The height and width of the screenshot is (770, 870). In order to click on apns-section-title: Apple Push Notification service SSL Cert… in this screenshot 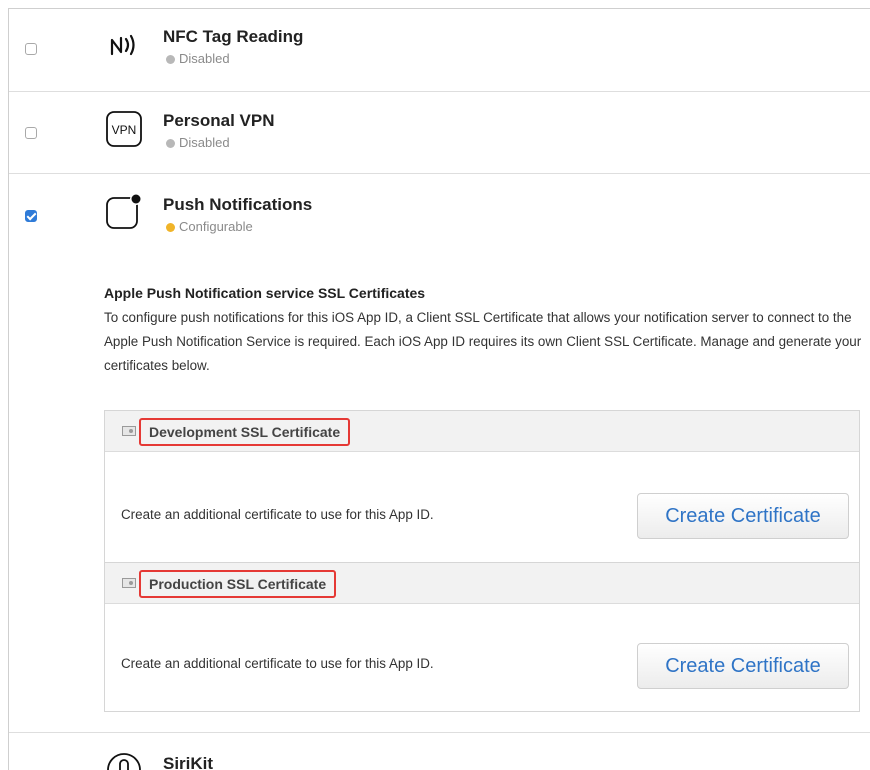, I will do `click(265, 293)`.